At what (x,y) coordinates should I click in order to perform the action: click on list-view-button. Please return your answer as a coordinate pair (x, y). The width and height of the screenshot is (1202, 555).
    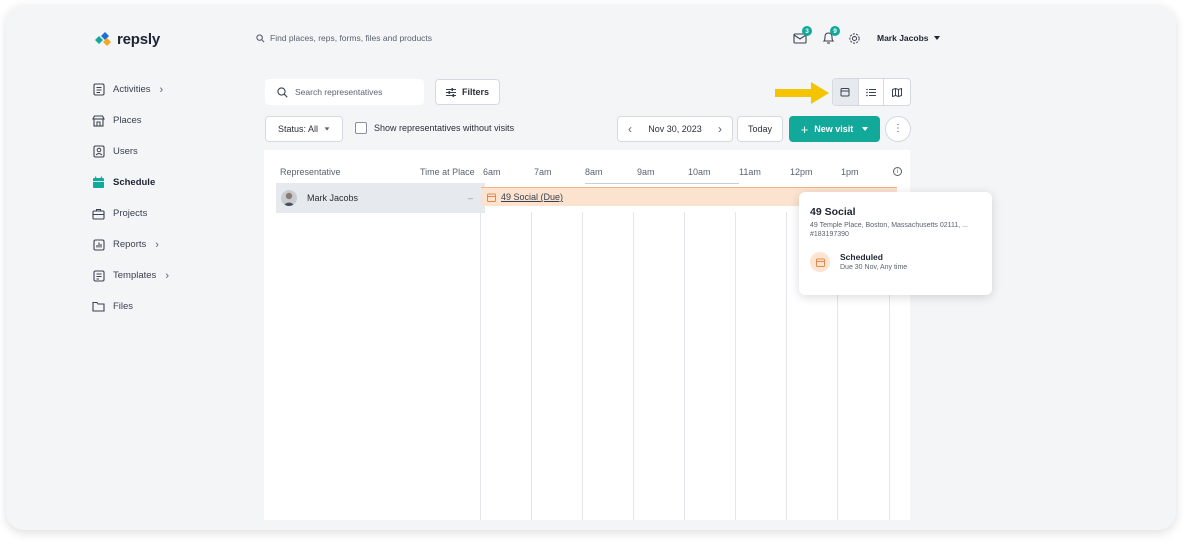
    Looking at the image, I should click on (872, 92).